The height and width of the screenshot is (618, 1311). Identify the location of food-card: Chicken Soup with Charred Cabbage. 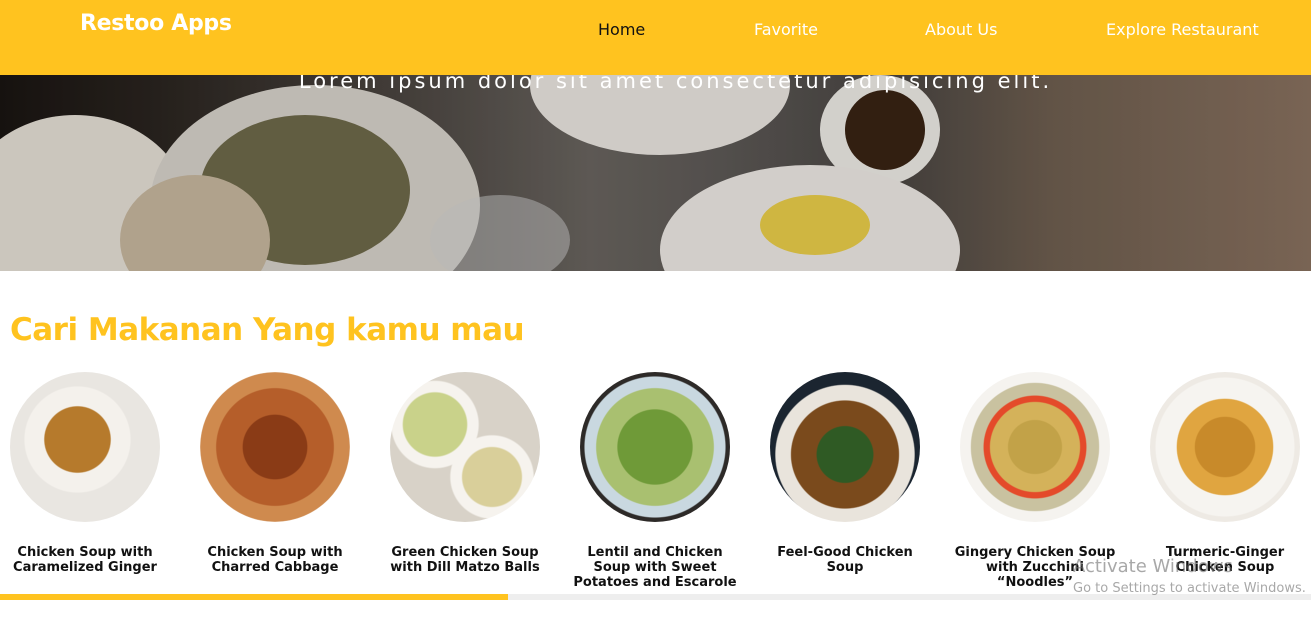
(275, 473).